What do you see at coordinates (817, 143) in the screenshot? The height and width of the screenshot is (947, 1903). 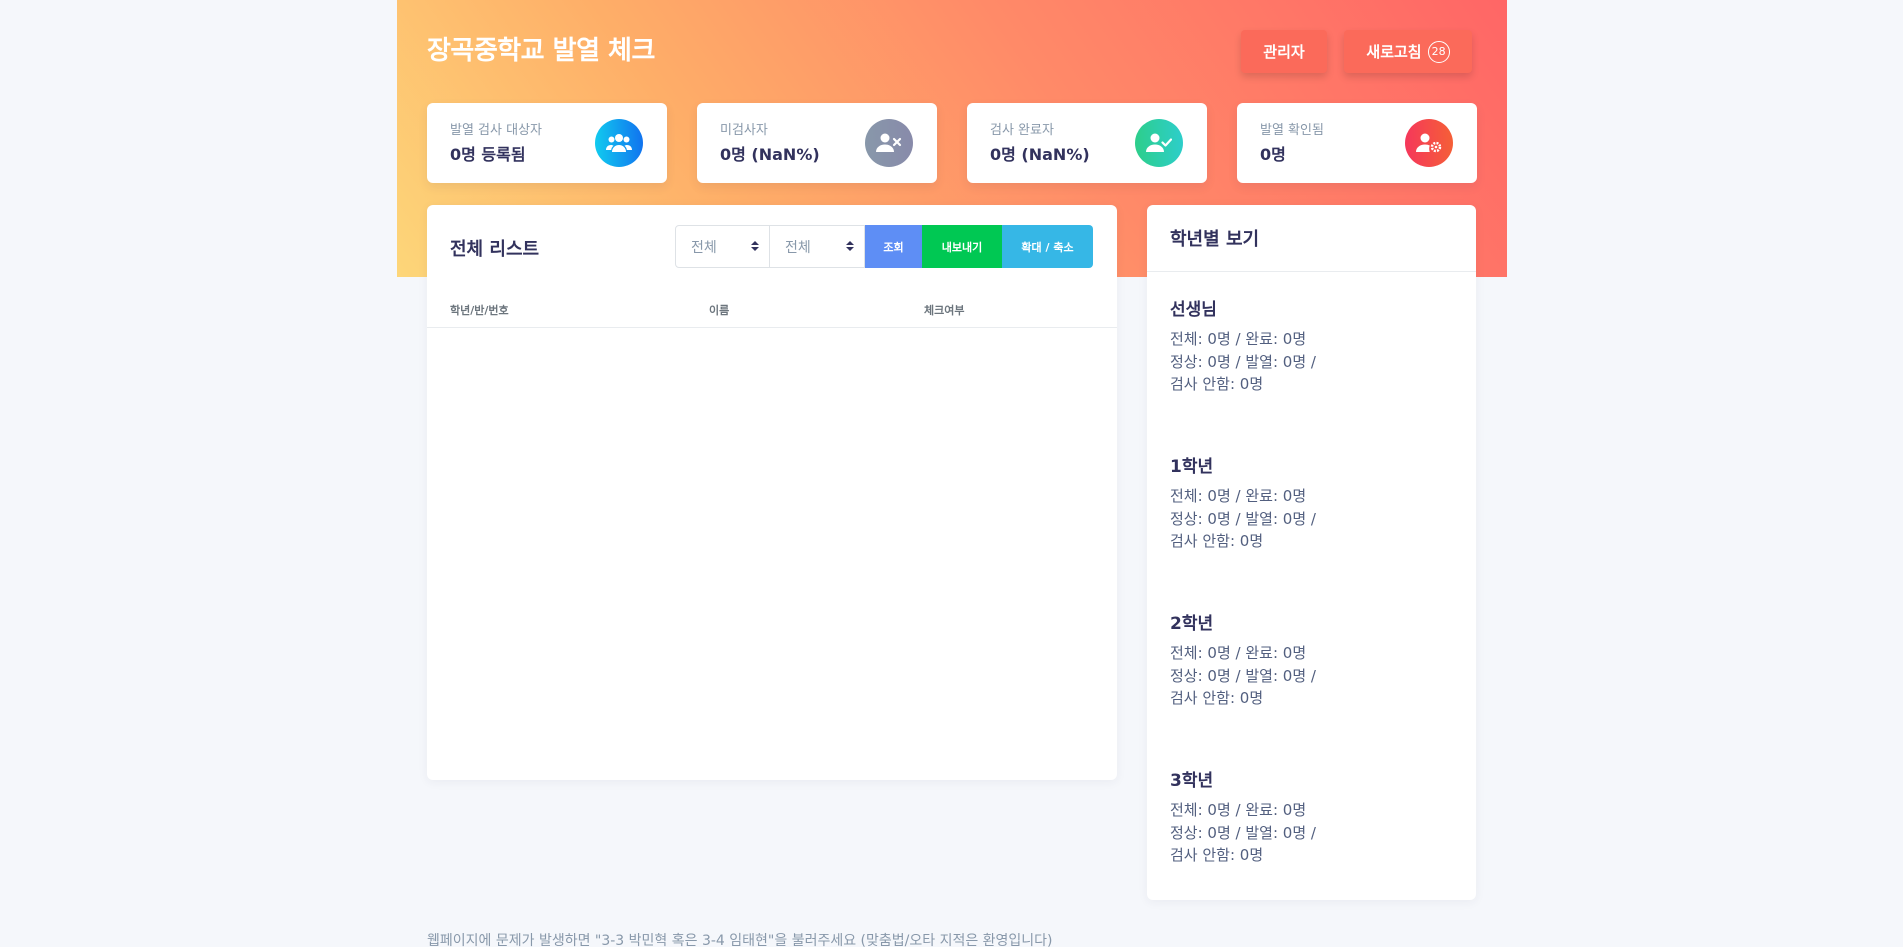 I see `stat-card-unchecked: 미검사자 0명 (NaN%)` at bounding box center [817, 143].